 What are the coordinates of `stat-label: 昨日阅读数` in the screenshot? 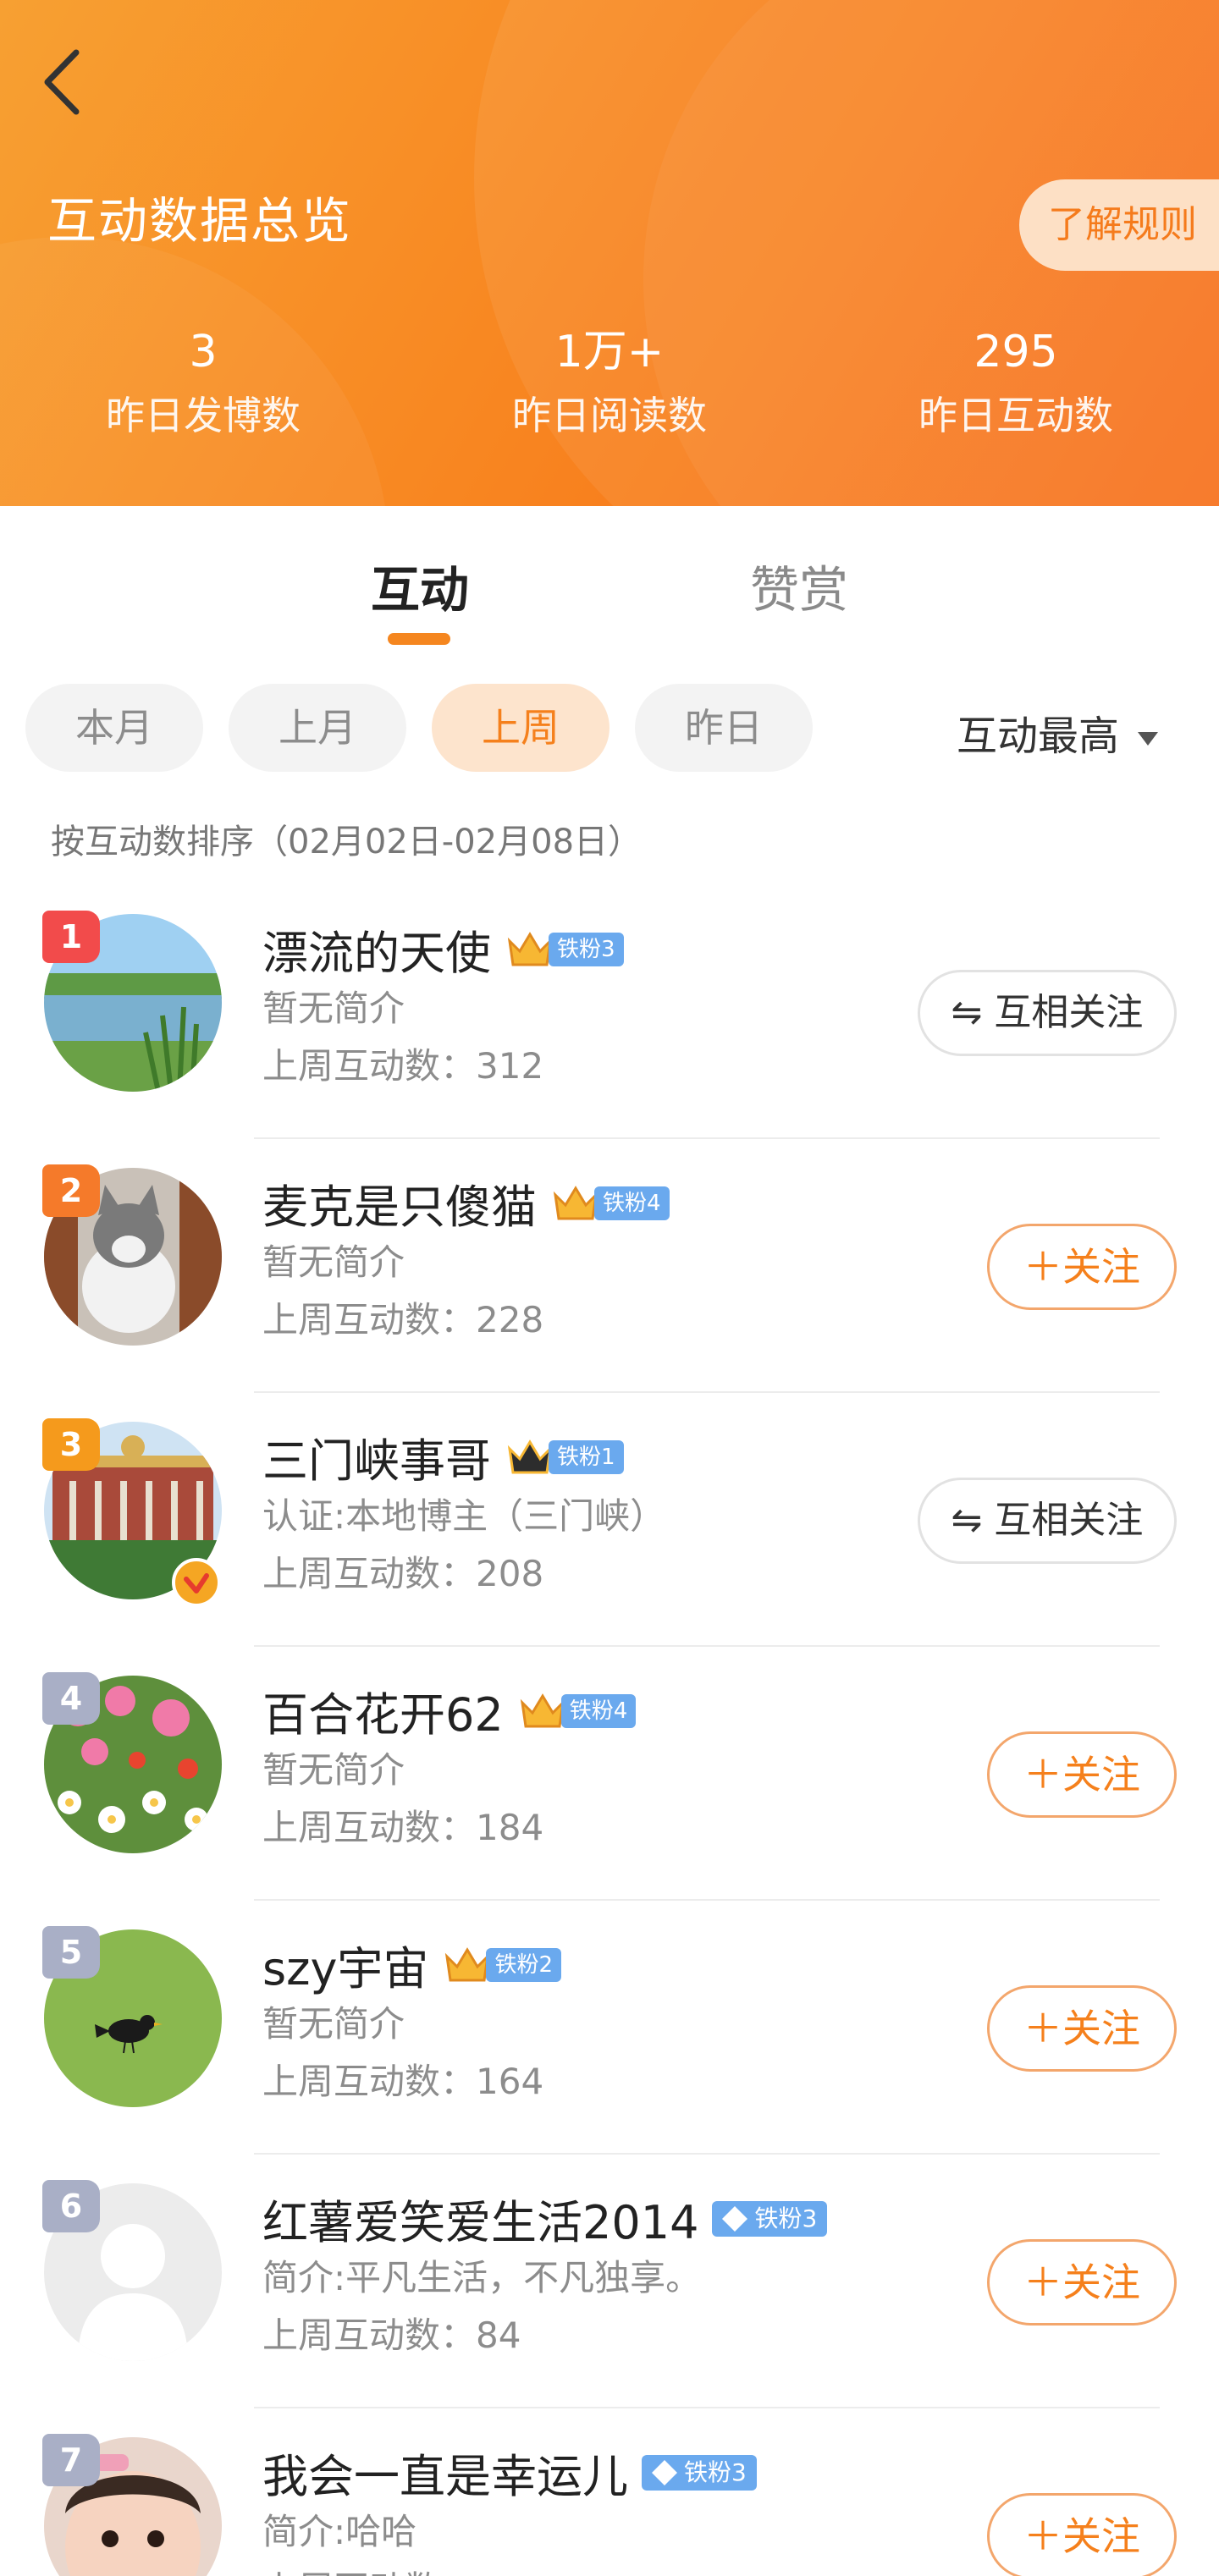 It's located at (609, 415).